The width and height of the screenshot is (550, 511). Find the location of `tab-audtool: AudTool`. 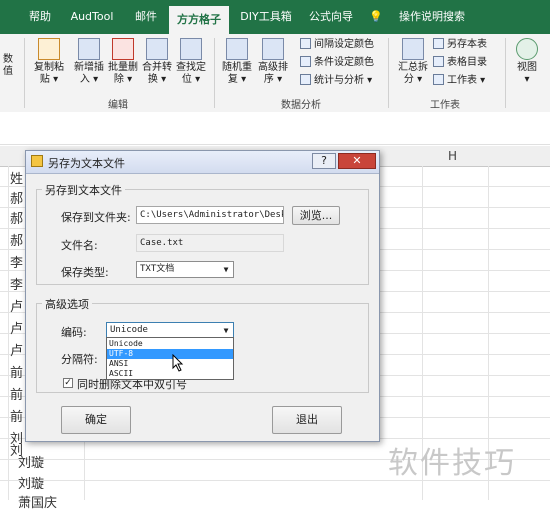

tab-audtool: AudTool is located at coordinates (92, 17).